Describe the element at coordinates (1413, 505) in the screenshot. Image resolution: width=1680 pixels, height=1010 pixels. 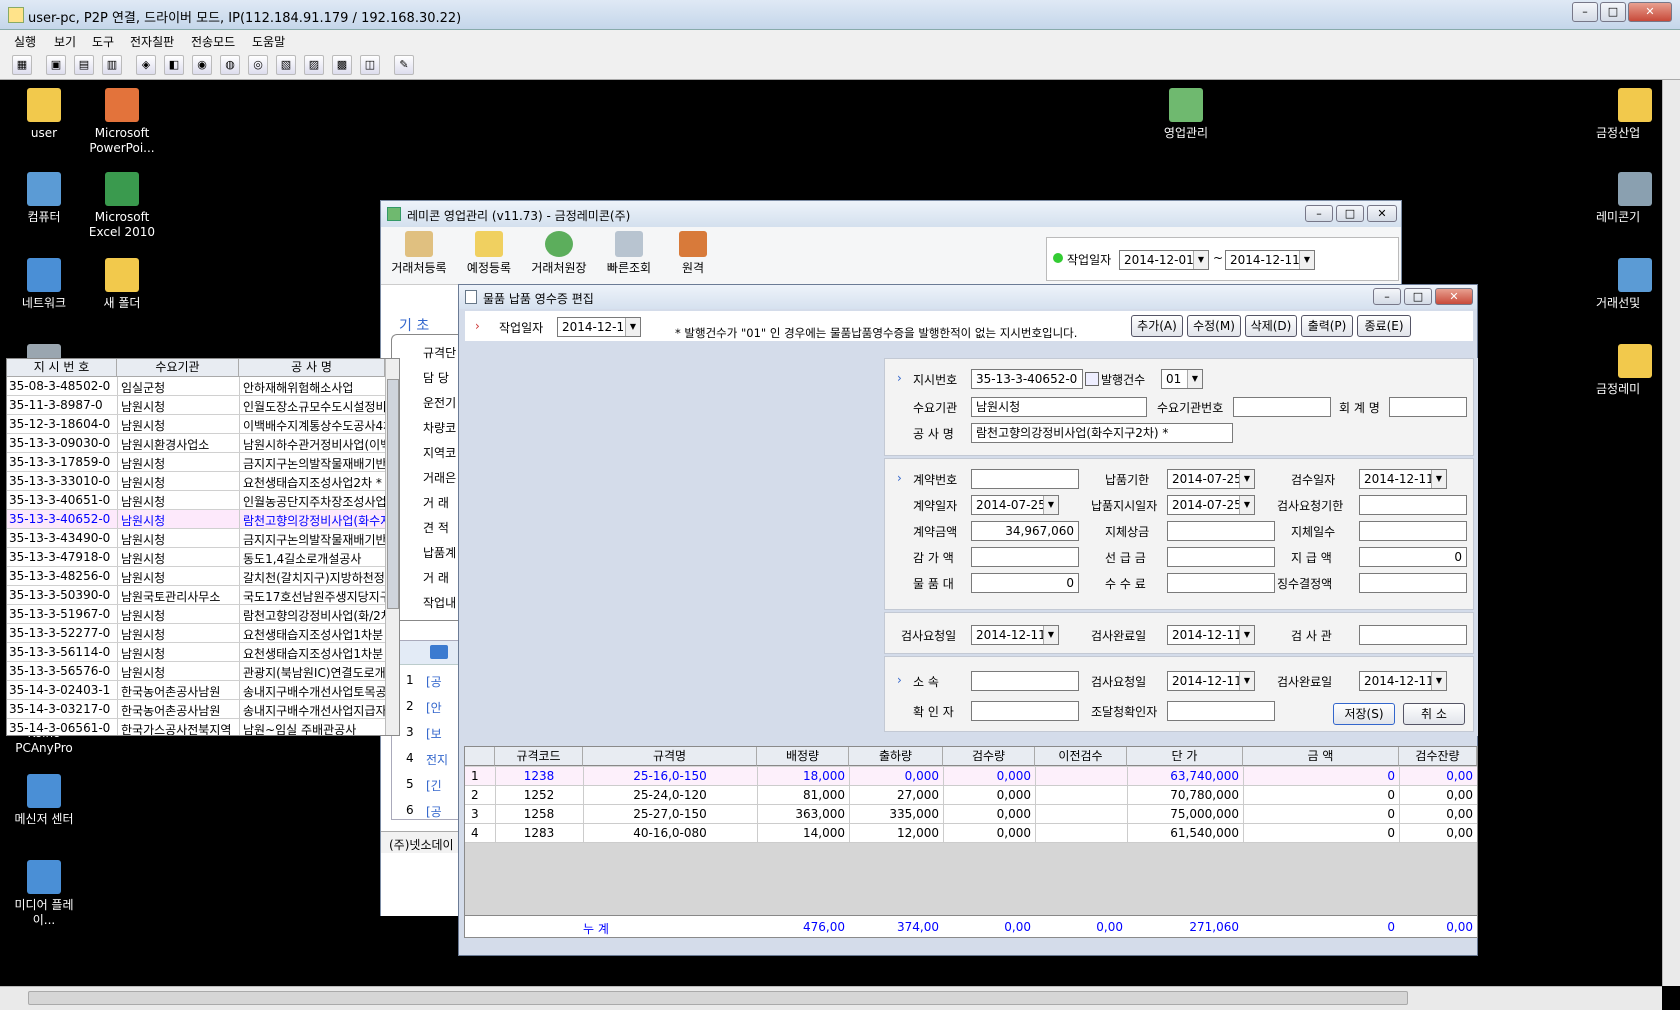
I see `inspection-request-deadline-field` at that location.